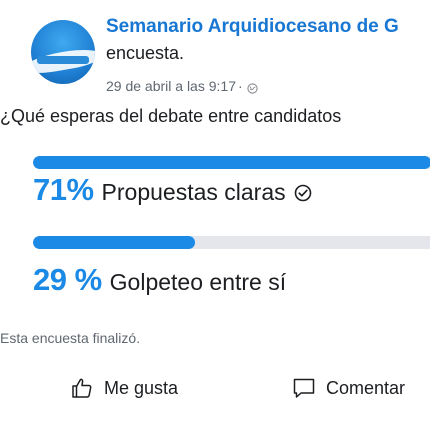  Describe the element at coordinates (145, 53) in the screenshot. I see `post-subline: encuesta.` at that location.